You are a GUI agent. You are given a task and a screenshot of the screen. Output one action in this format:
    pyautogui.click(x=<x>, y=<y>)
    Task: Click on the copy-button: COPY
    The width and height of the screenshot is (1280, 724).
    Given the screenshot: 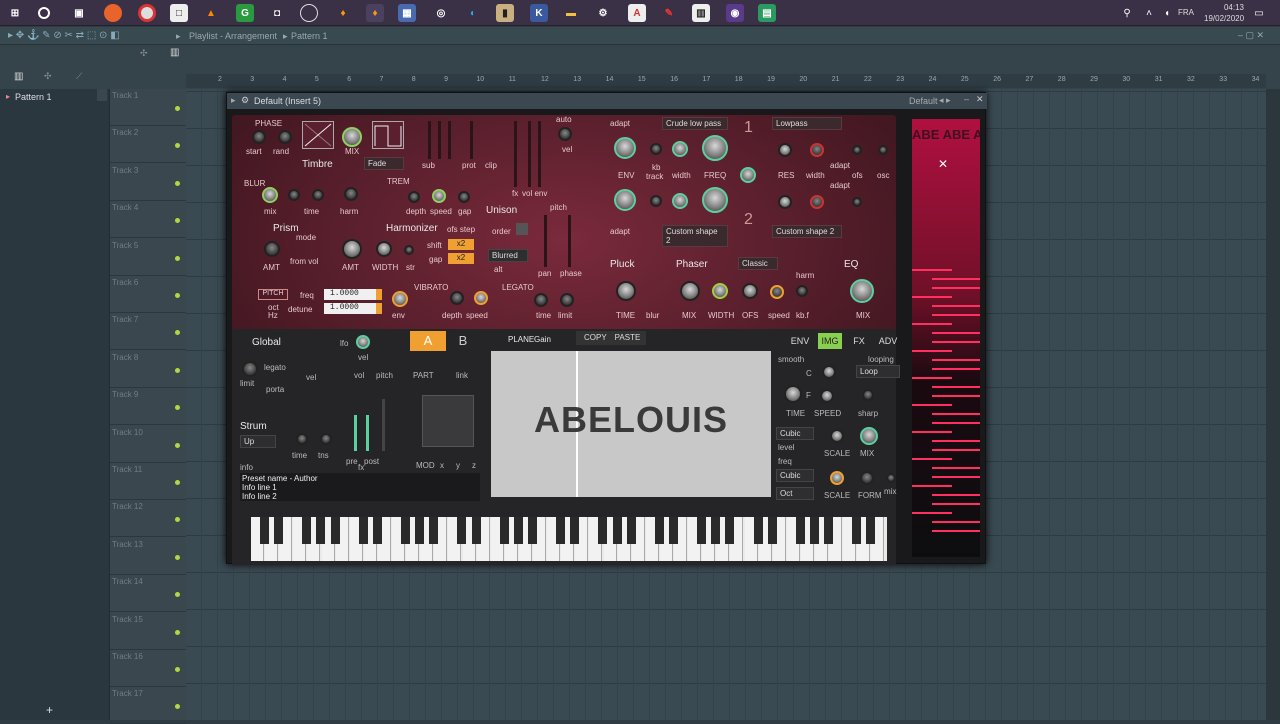 What is the action you would take?
    pyautogui.click(x=595, y=337)
    